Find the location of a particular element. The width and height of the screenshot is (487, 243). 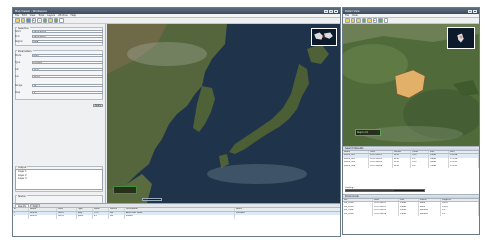

progress-fill is located at coordinates (370, 190).